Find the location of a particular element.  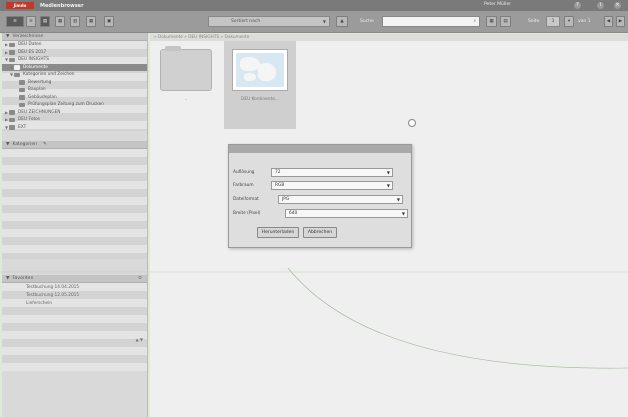

cancel-button: Abbrechen is located at coordinates (320, 232).